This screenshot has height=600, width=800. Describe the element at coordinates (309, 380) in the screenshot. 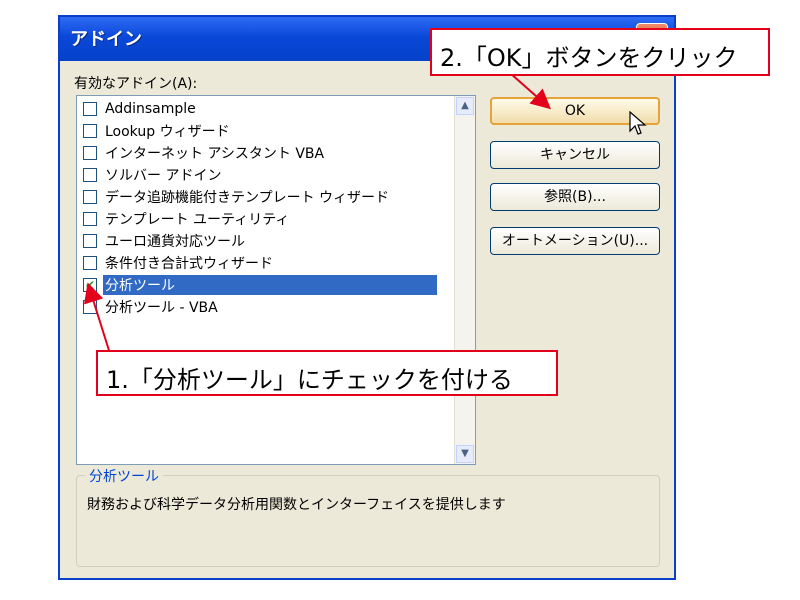

I see `step1-text: 1.「分析ツール」にチェックを付ける` at that location.